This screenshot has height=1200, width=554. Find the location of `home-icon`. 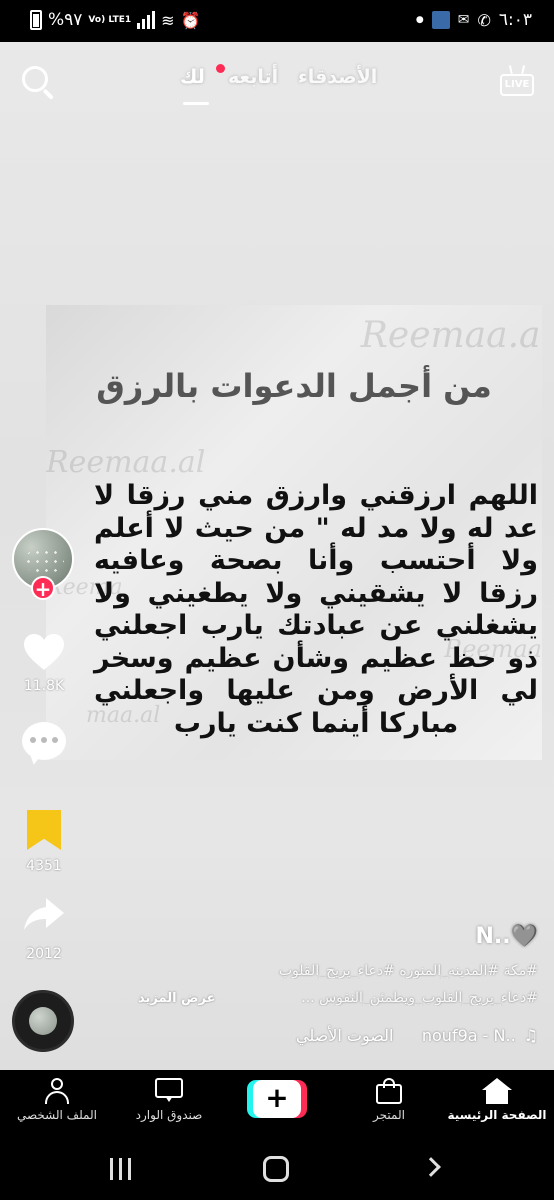

home-icon is located at coordinates (497, 1091).